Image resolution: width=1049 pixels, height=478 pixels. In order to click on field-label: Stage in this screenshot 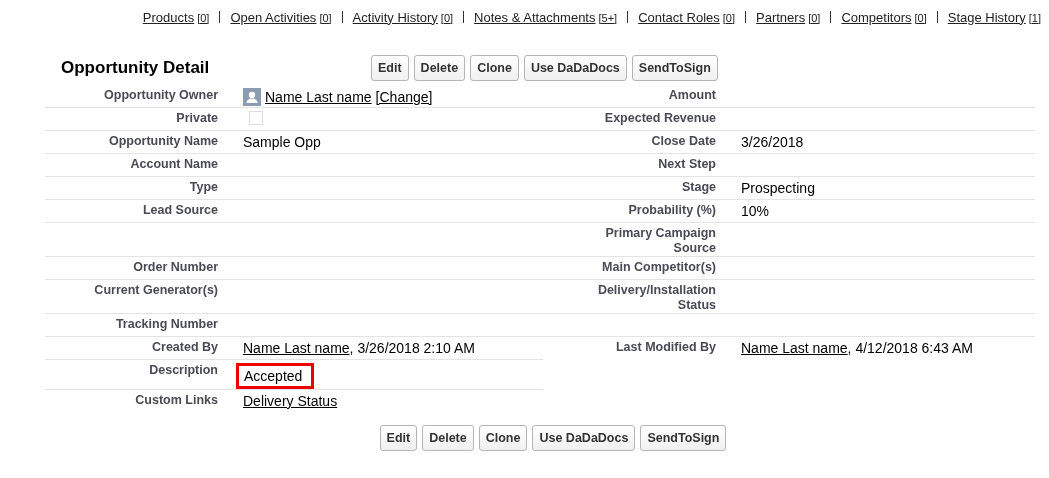, I will do `click(698, 187)`.